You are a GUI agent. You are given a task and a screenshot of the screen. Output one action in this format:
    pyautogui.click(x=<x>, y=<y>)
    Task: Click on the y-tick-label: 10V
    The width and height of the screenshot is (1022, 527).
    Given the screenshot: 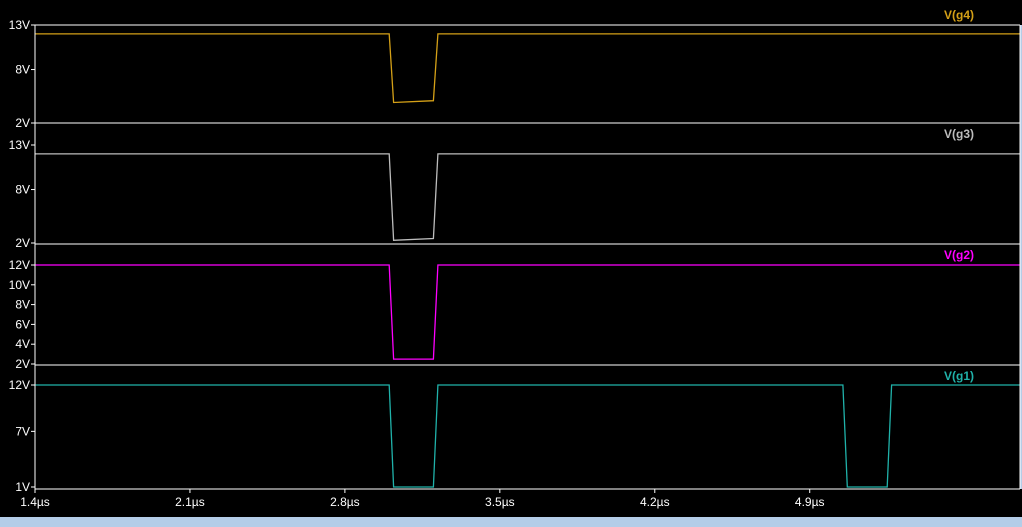 What is the action you would take?
    pyautogui.click(x=19, y=285)
    